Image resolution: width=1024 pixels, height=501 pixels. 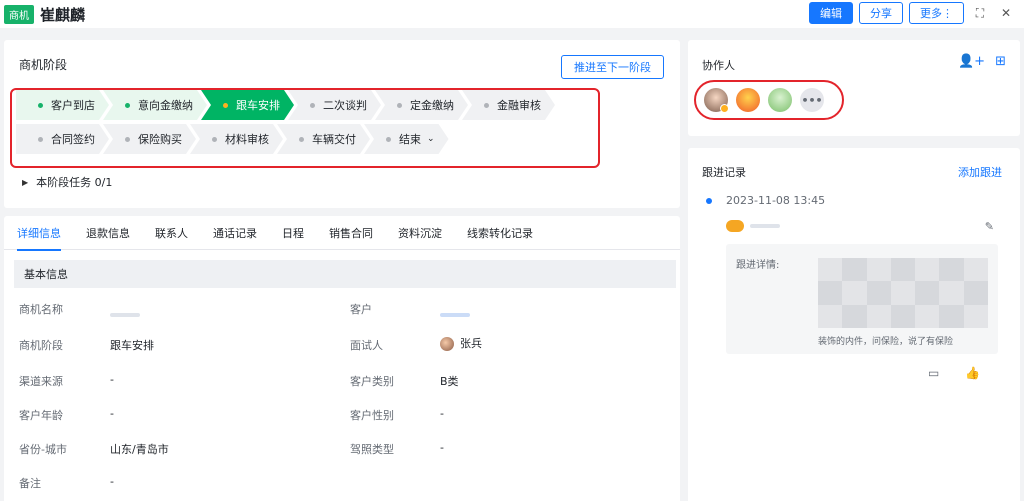 I want to click on field-label: 渠道来源, so click(x=41, y=381).